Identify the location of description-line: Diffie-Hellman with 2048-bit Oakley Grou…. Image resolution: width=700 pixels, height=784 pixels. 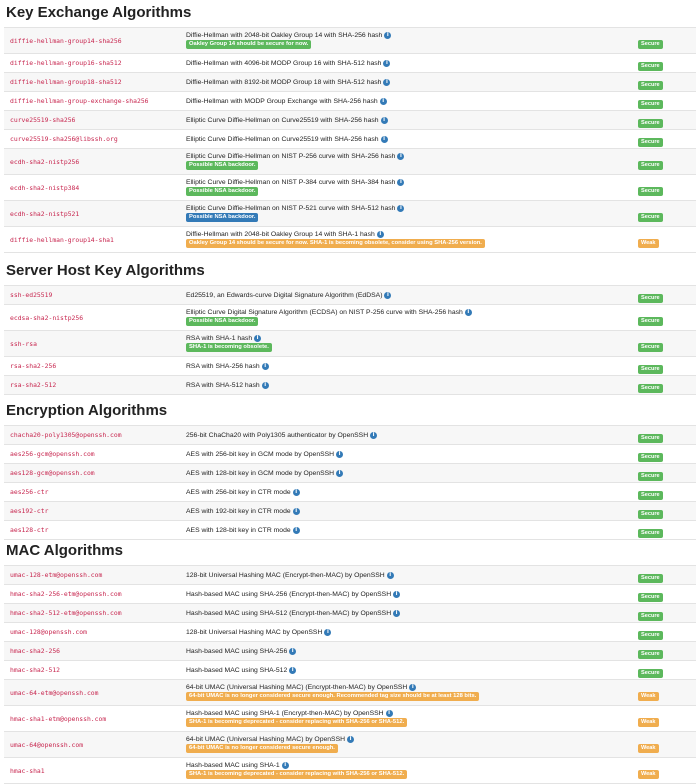
(412, 35).